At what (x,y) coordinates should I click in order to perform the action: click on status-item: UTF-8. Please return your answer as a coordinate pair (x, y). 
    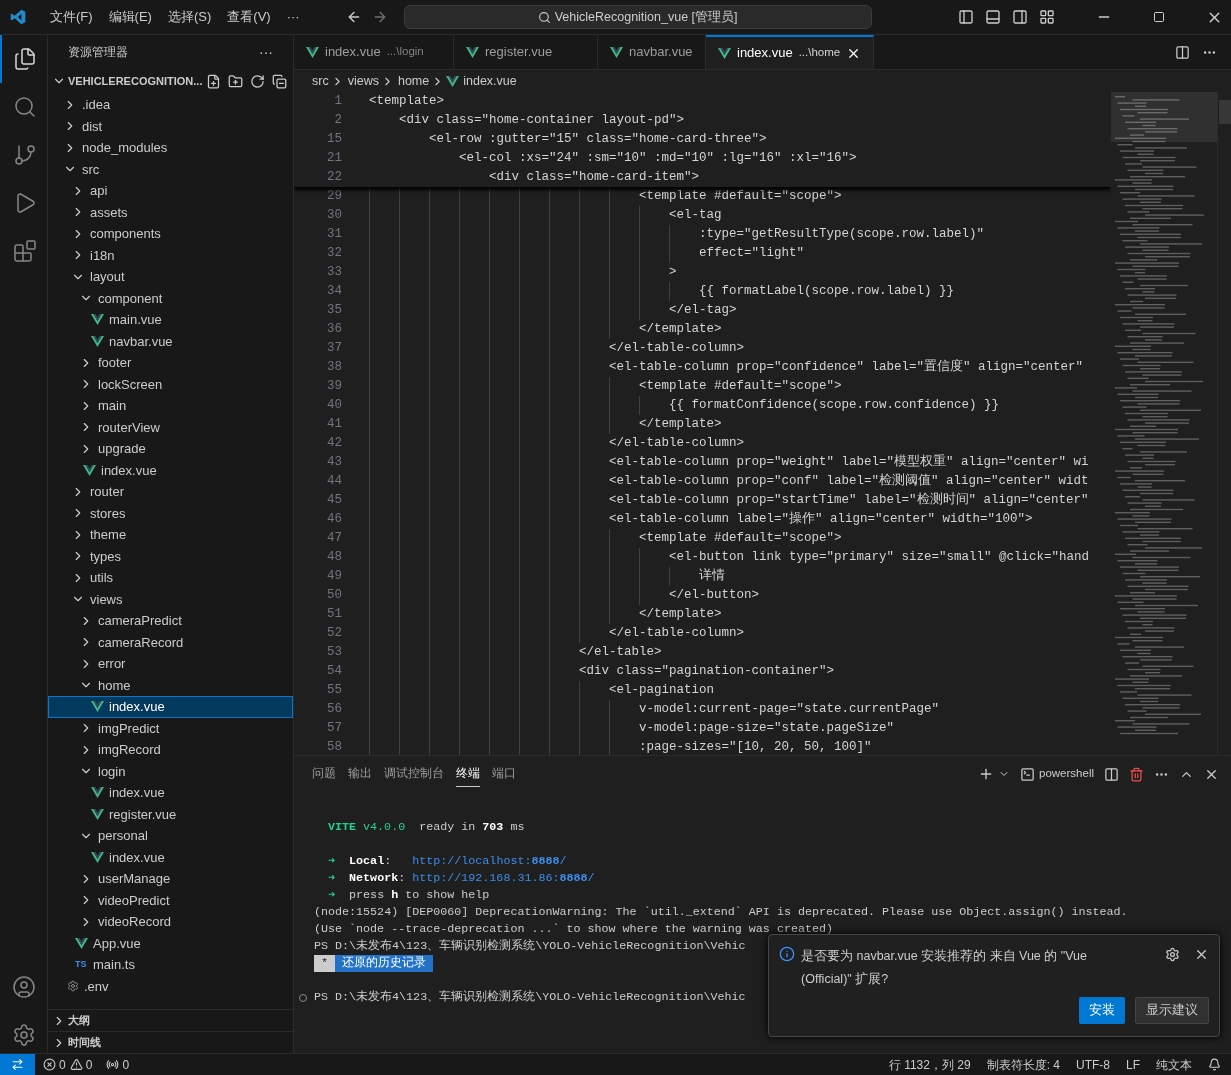
    Looking at the image, I should click on (1093, 1064).